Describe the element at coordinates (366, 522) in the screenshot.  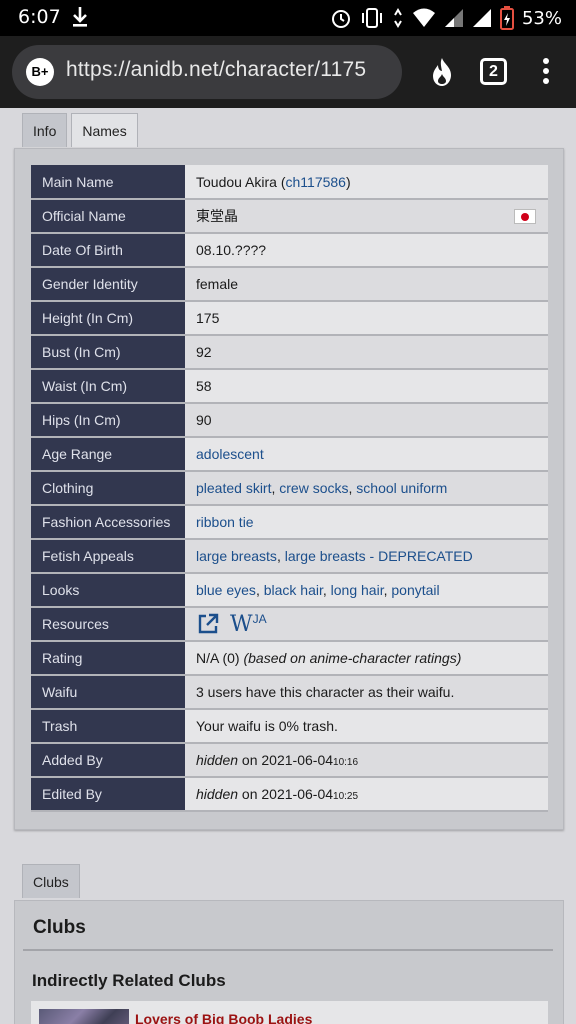
I see `fashion-value: ribbon tie` at that location.